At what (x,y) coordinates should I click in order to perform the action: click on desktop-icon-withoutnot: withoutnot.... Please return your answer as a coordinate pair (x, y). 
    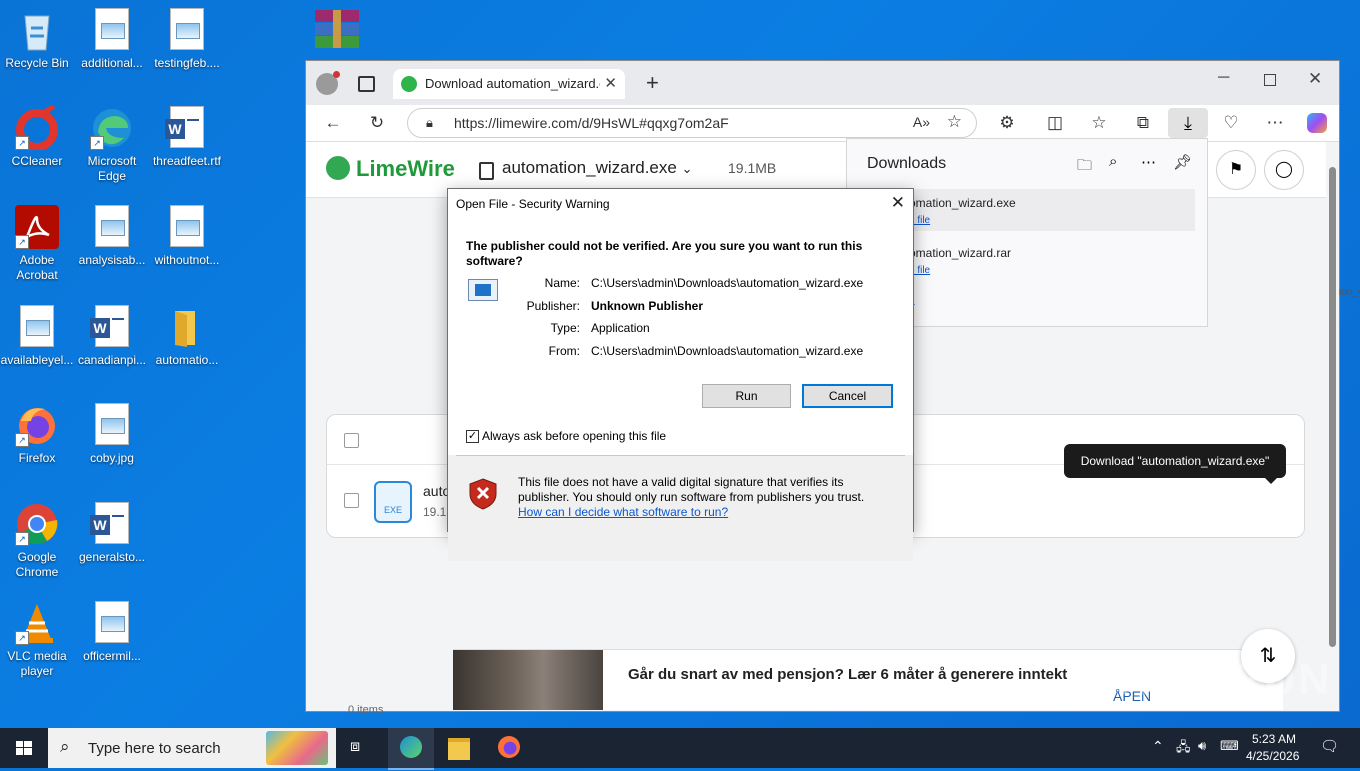
    Looking at the image, I should click on (187, 236).